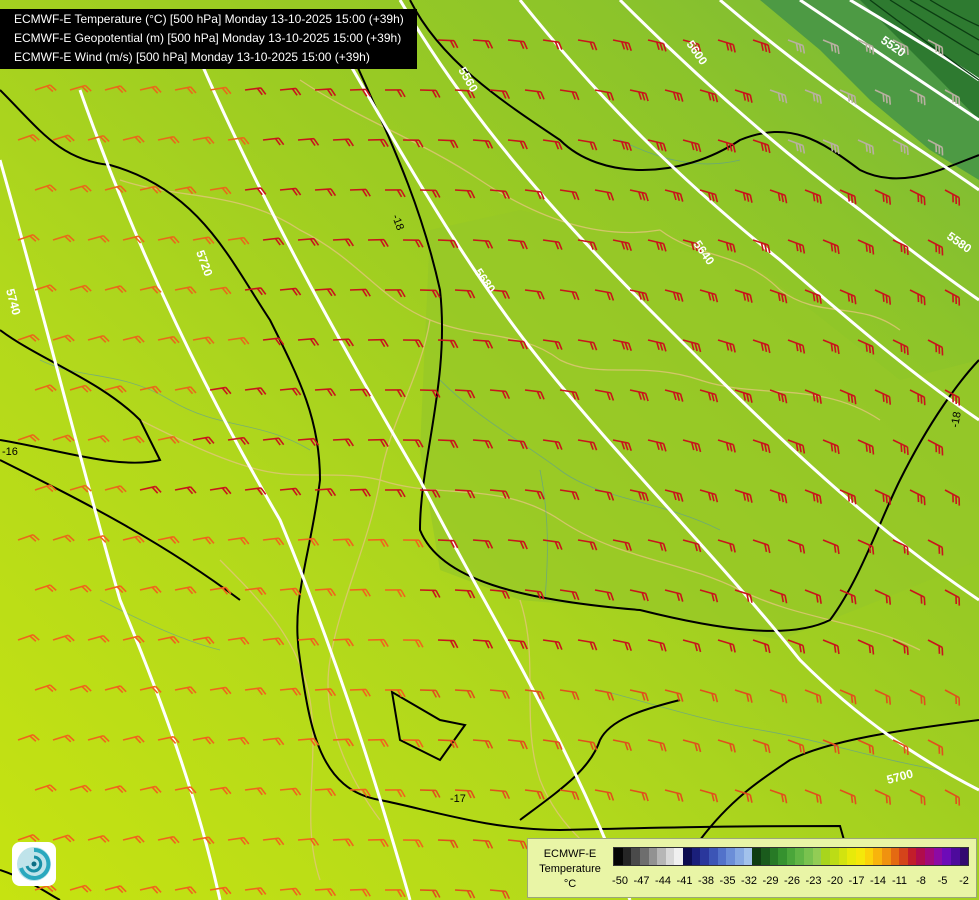 The height and width of the screenshot is (900, 979). I want to click on ecmwf-logo-icon, so click(34, 864).